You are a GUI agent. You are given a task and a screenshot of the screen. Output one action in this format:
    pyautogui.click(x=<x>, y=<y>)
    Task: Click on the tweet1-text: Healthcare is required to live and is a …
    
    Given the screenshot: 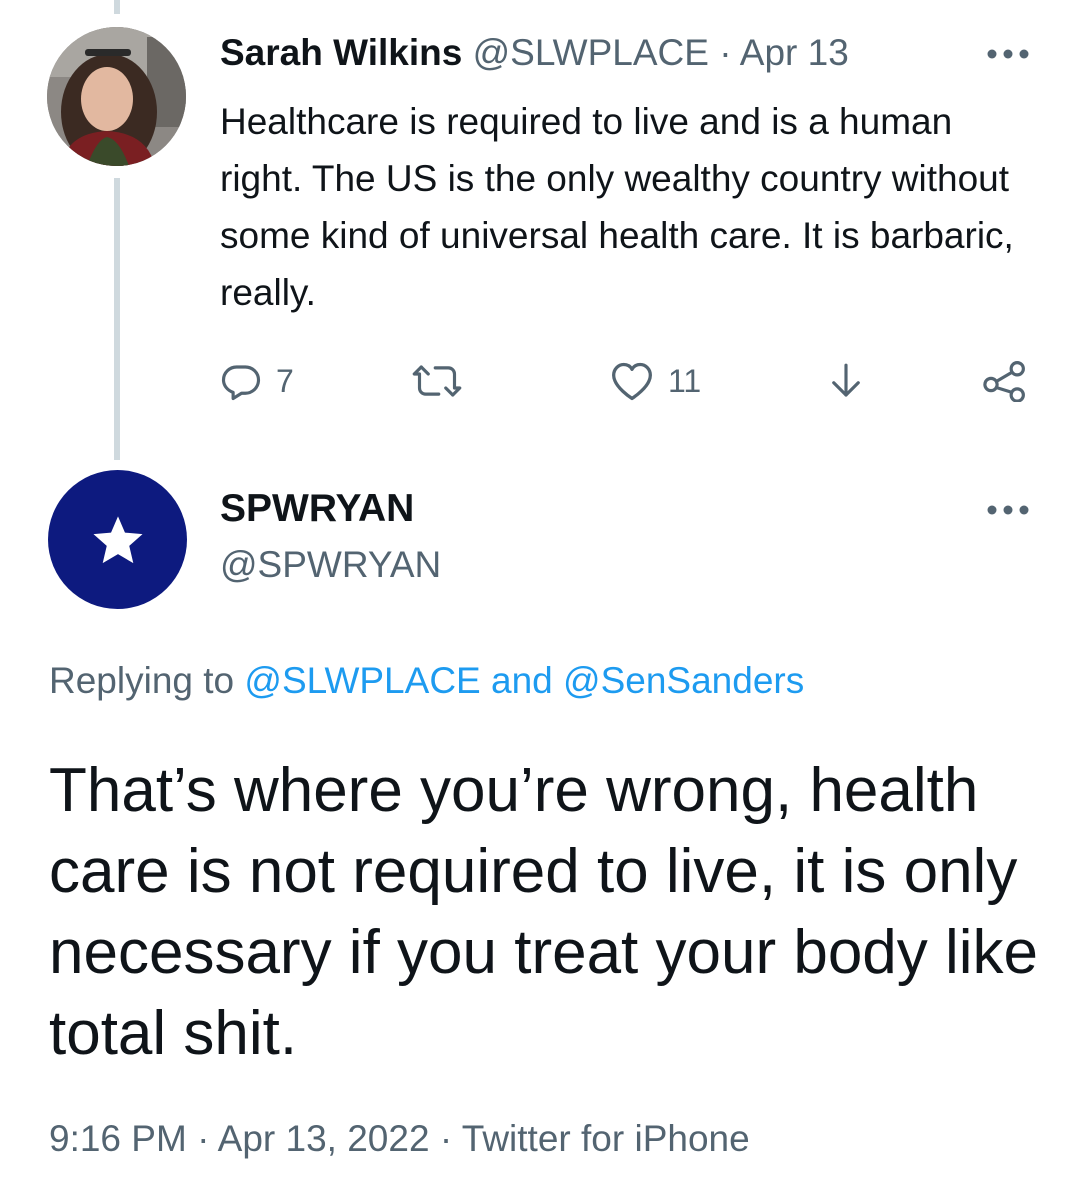 What is the action you would take?
    pyautogui.click(x=617, y=207)
    